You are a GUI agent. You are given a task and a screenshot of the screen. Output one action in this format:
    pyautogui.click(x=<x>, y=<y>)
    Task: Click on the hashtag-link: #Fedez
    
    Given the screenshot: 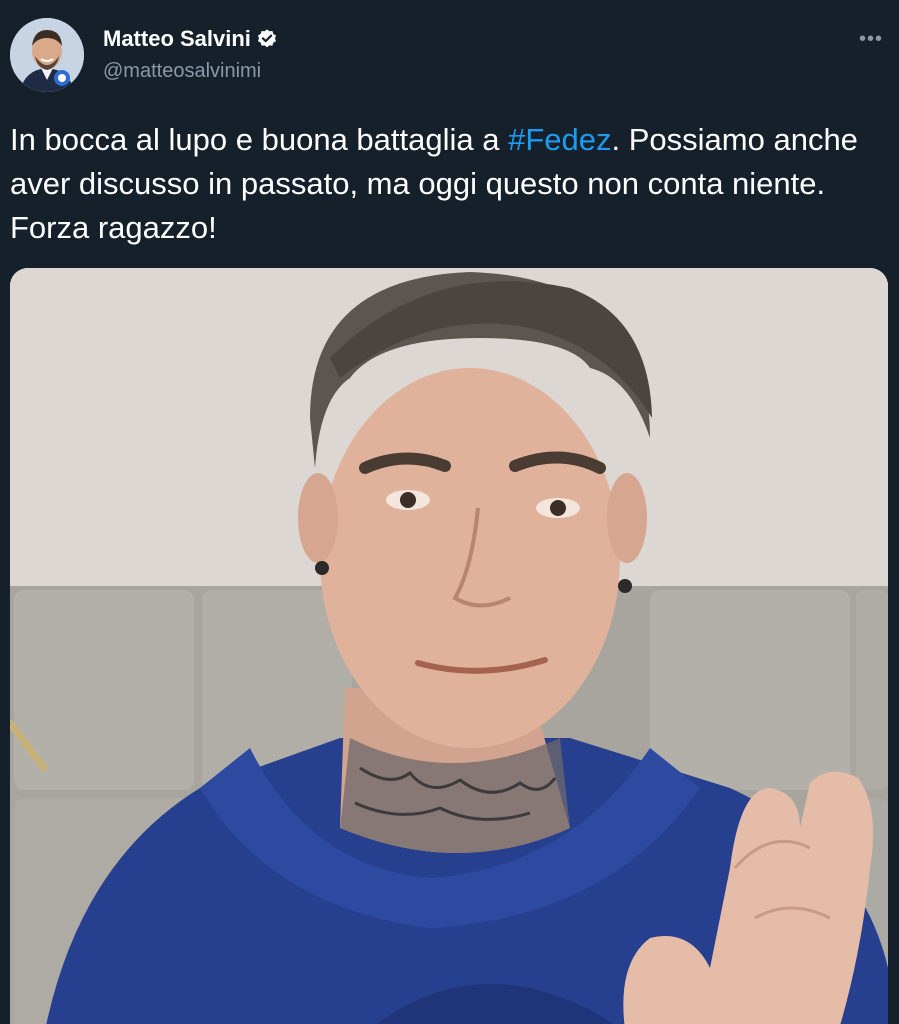 What is the action you would take?
    pyautogui.click(x=559, y=139)
    